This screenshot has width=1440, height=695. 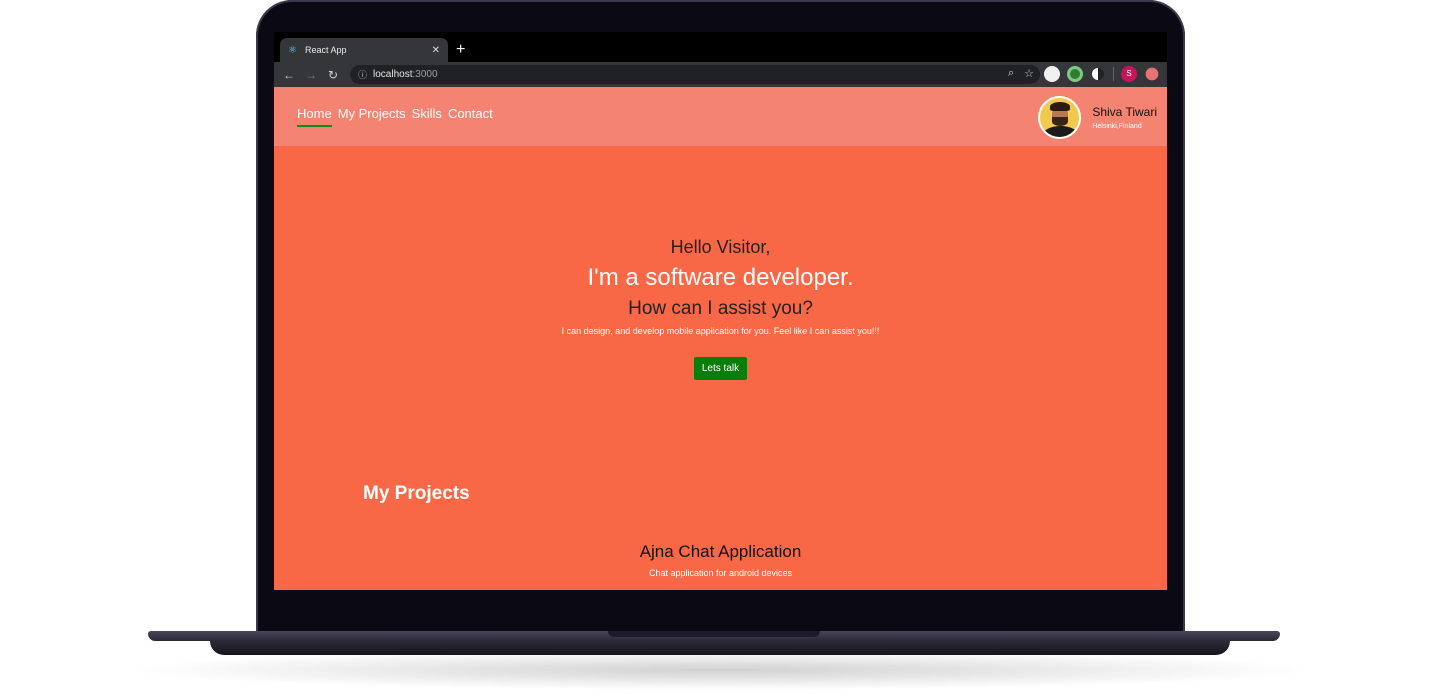 I want to click on profile-location: Helsinki,Finland, so click(x=1117, y=126).